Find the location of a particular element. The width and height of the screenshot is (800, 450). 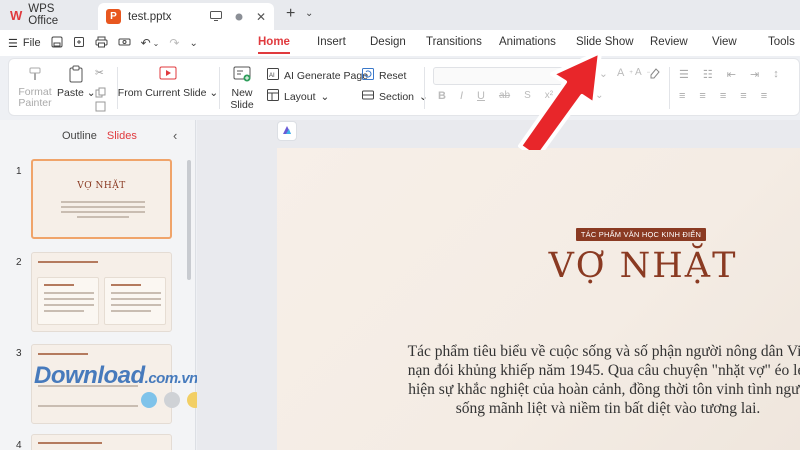

thumbnail-card is located at coordinates (68, 301).